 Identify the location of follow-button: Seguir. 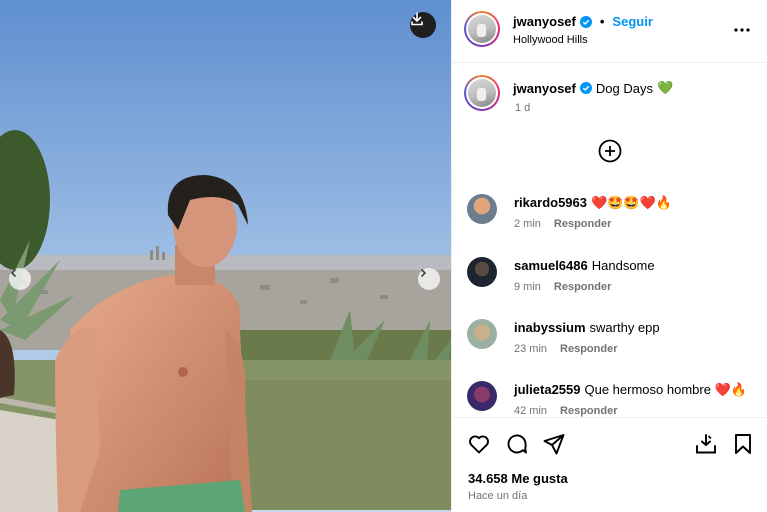
(632, 21).